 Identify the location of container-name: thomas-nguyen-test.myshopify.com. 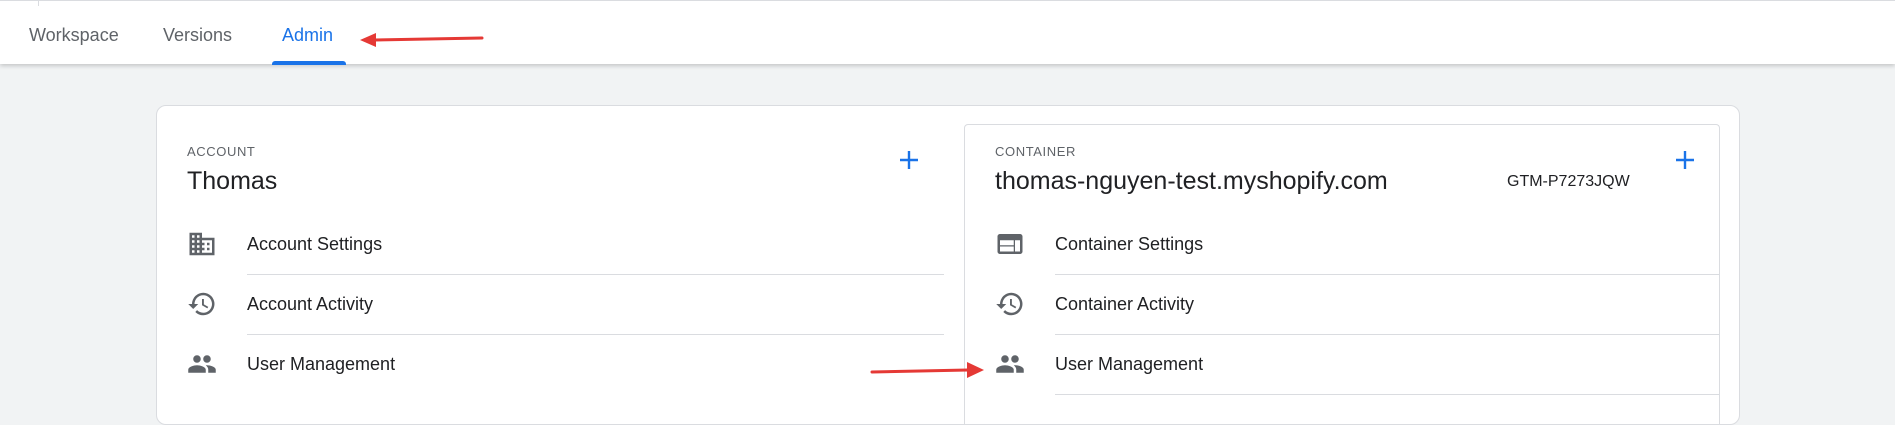
(1191, 181).